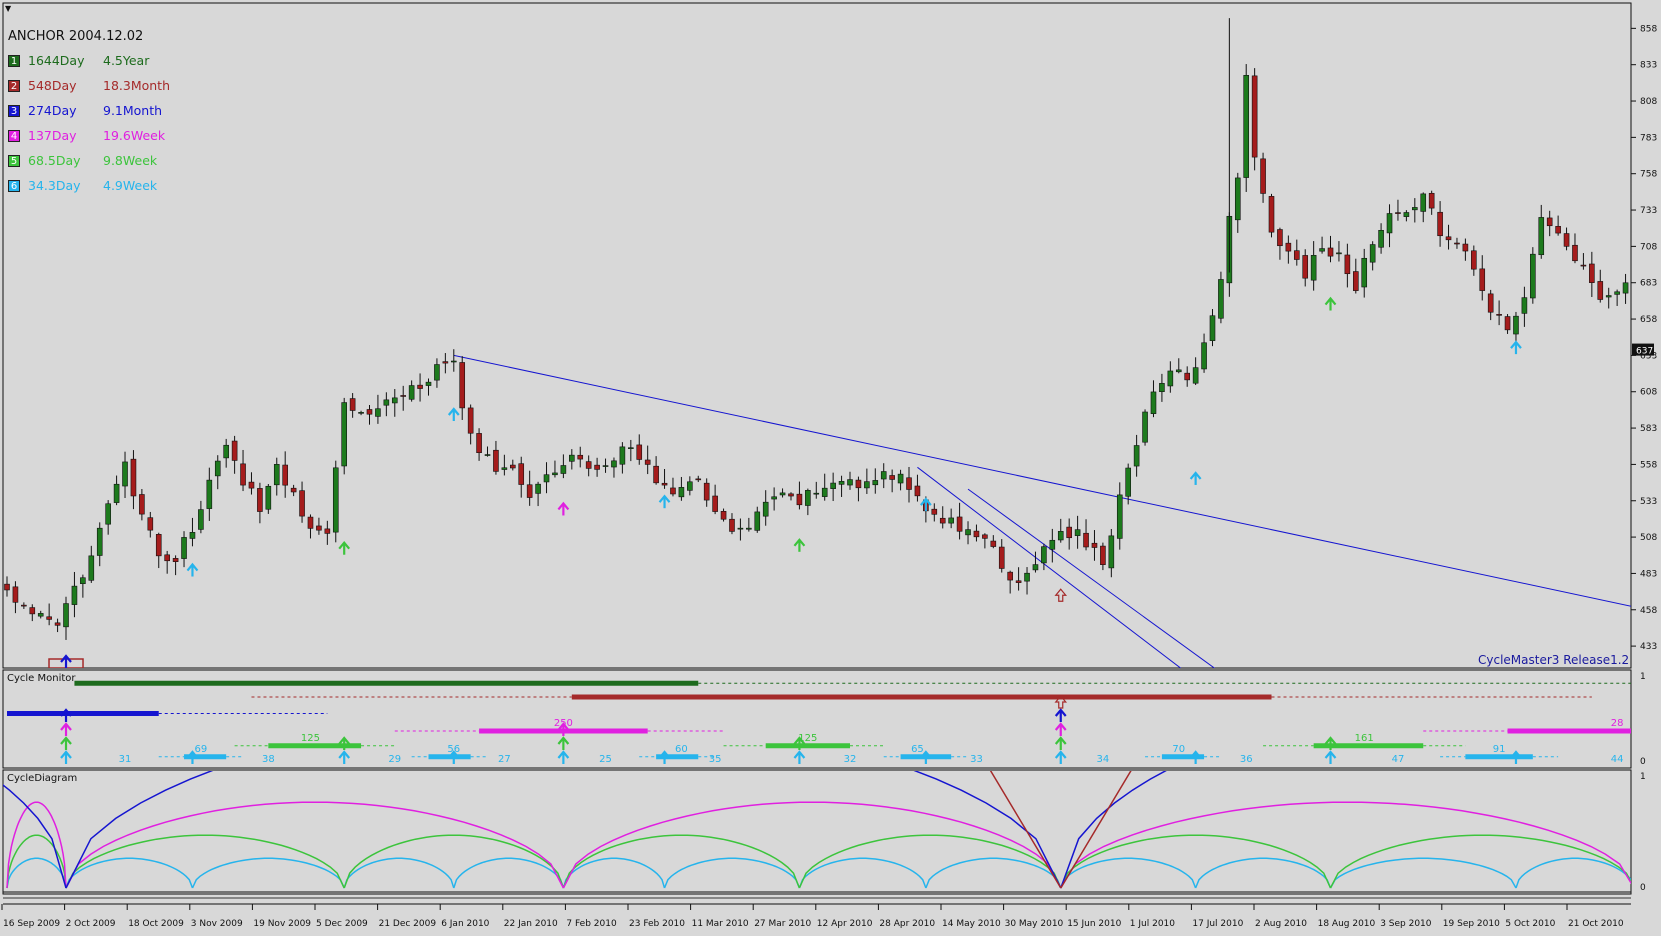  I want to click on y-tick-label: 833, so click(1648, 66).